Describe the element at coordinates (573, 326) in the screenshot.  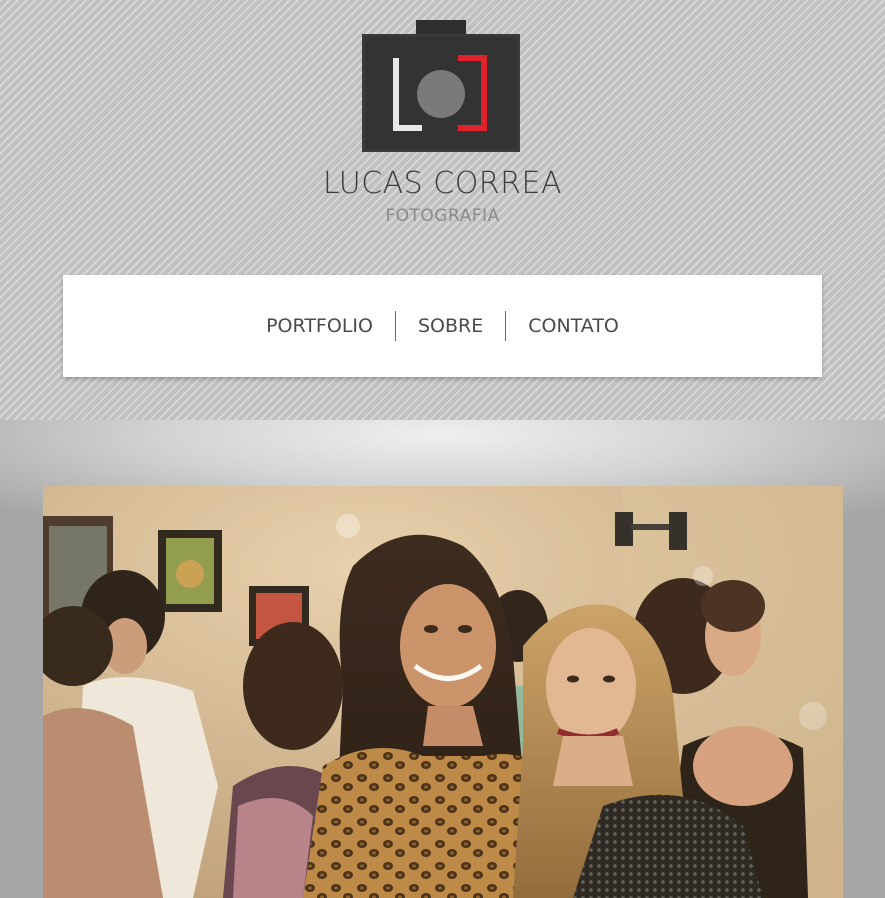
I see `nav-item-contato: CONTATO` at that location.